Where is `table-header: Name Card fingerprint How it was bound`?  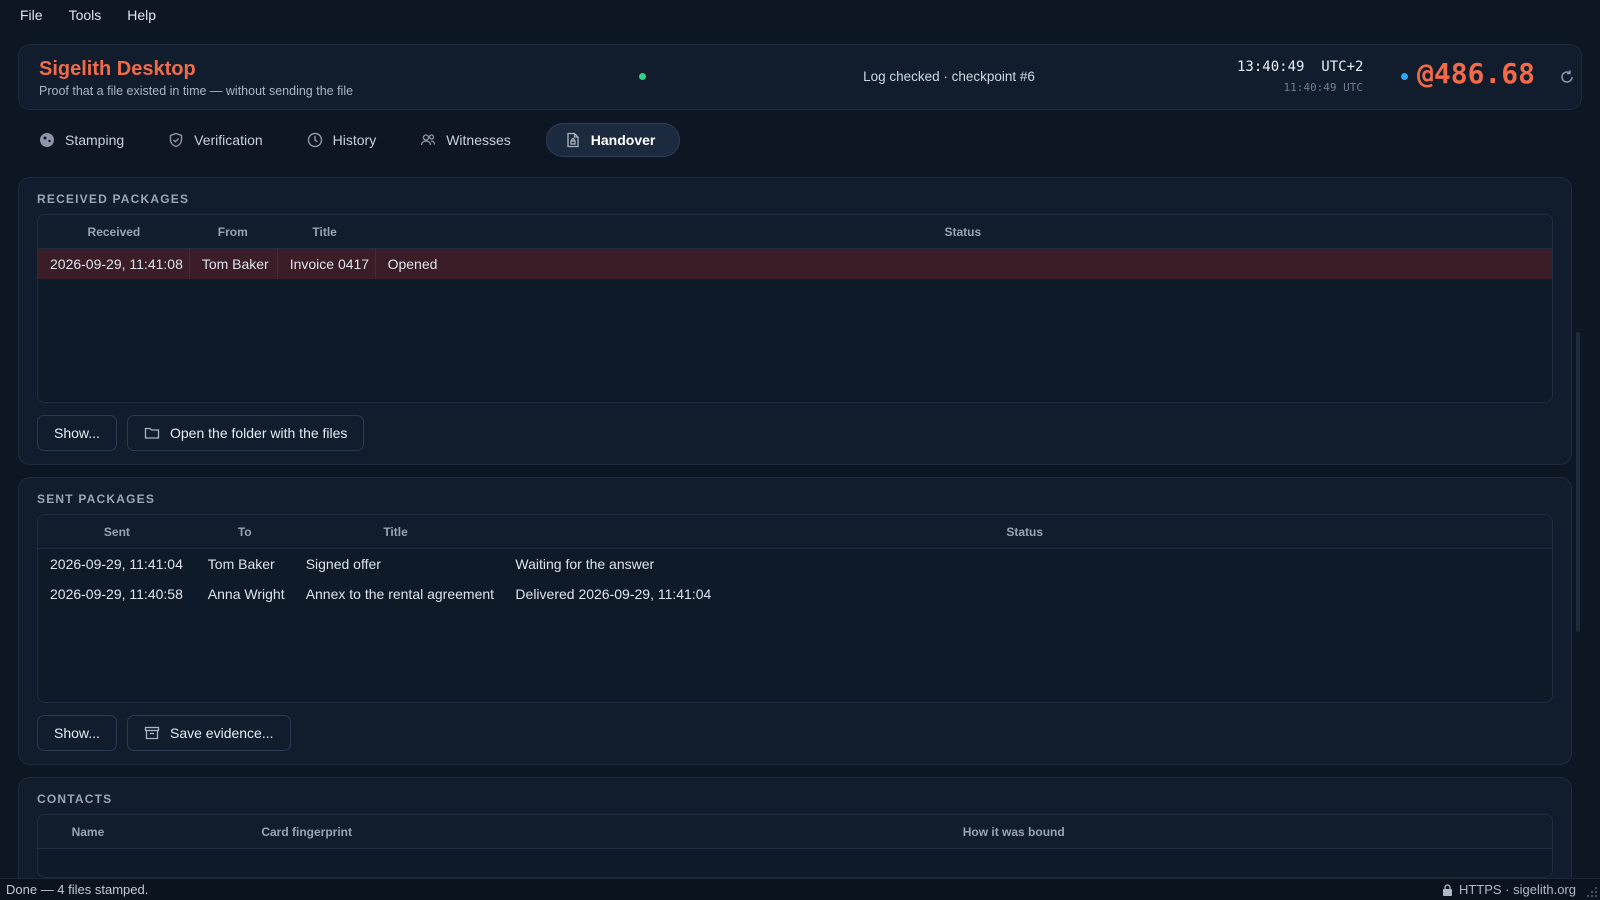 table-header: Name Card fingerprint How it was bound is located at coordinates (795, 832).